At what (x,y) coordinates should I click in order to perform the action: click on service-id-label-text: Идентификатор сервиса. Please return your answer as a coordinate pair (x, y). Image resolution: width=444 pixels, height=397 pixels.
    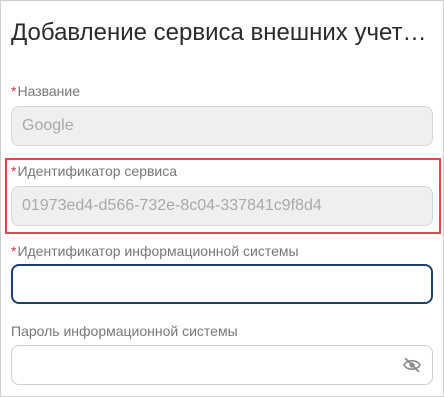
    Looking at the image, I should click on (97, 171).